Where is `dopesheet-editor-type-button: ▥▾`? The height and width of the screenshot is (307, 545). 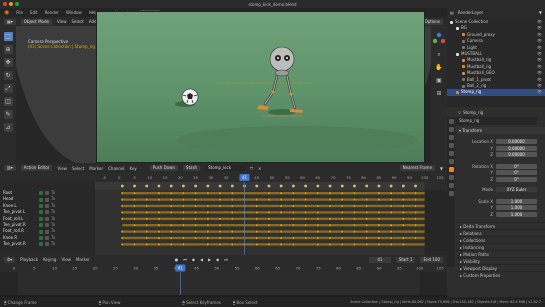
dopesheet-editor-type-button: ▥▾ is located at coordinates (10, 168).